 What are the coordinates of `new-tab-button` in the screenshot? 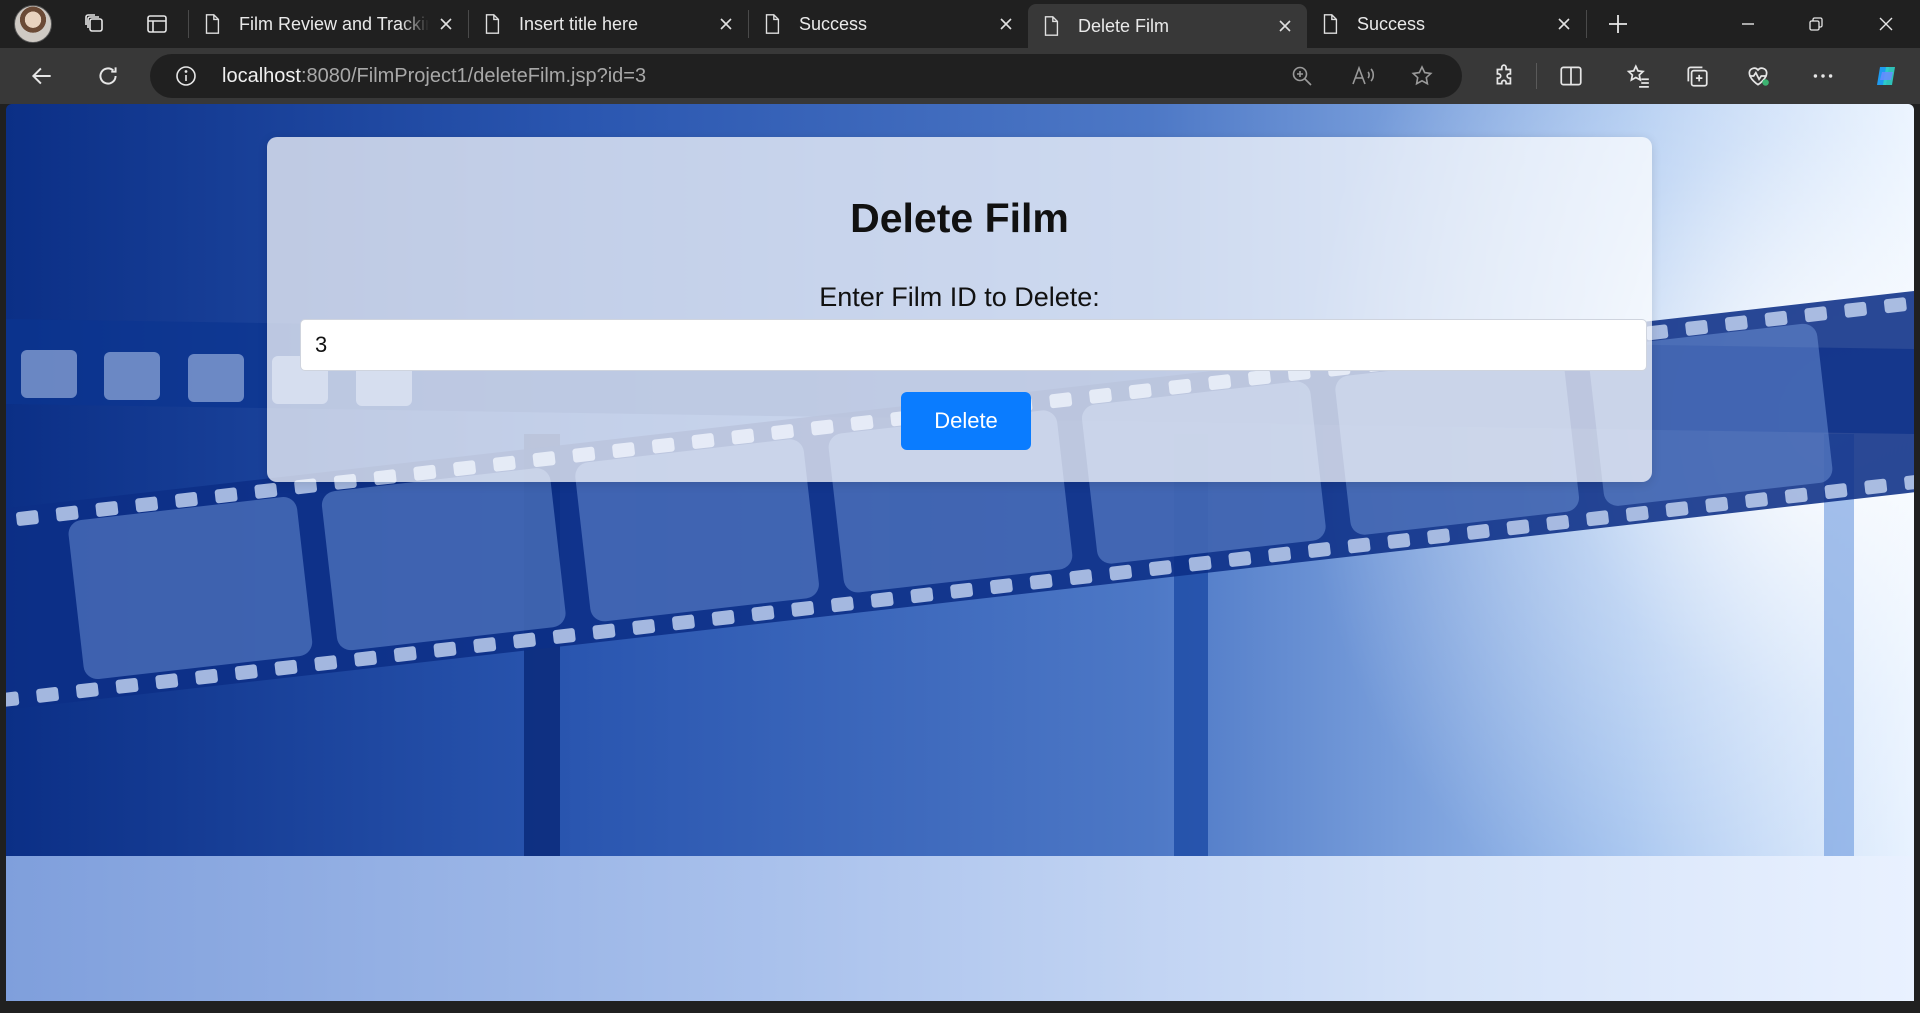 It's located at (1618, 24).